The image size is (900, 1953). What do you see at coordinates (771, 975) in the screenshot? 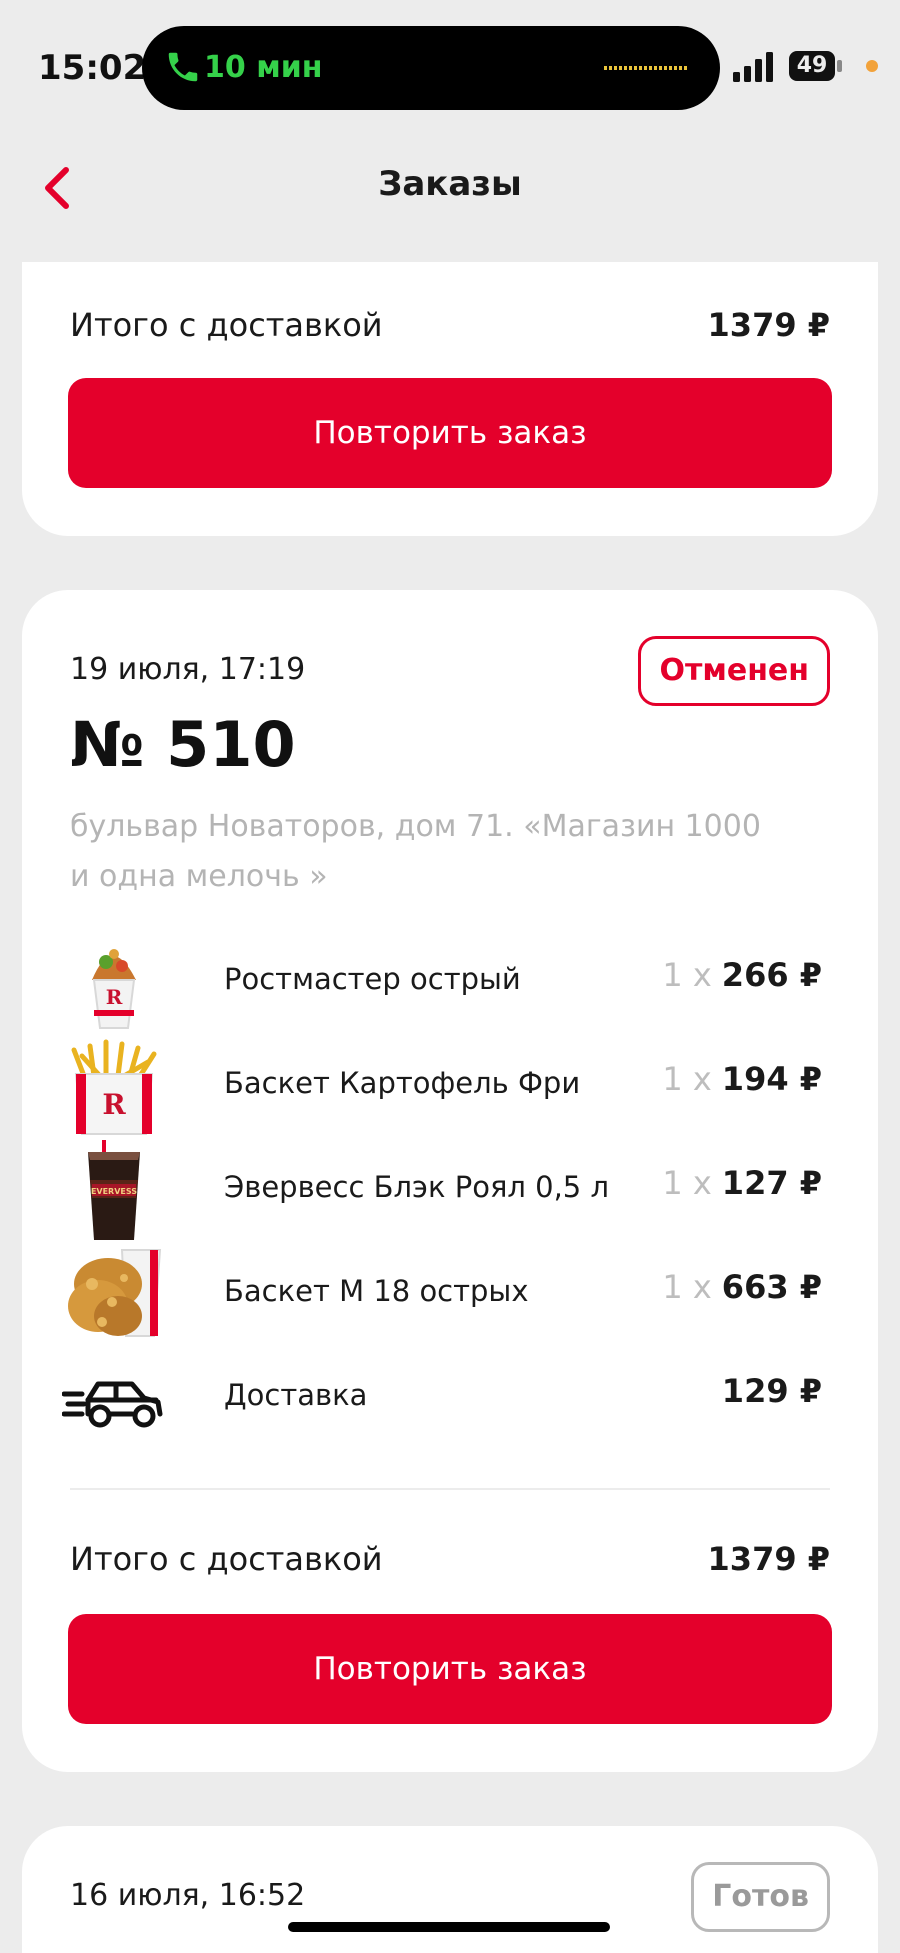
I see `item-price-value: 266 ₽` at bounding box center [771, 975].